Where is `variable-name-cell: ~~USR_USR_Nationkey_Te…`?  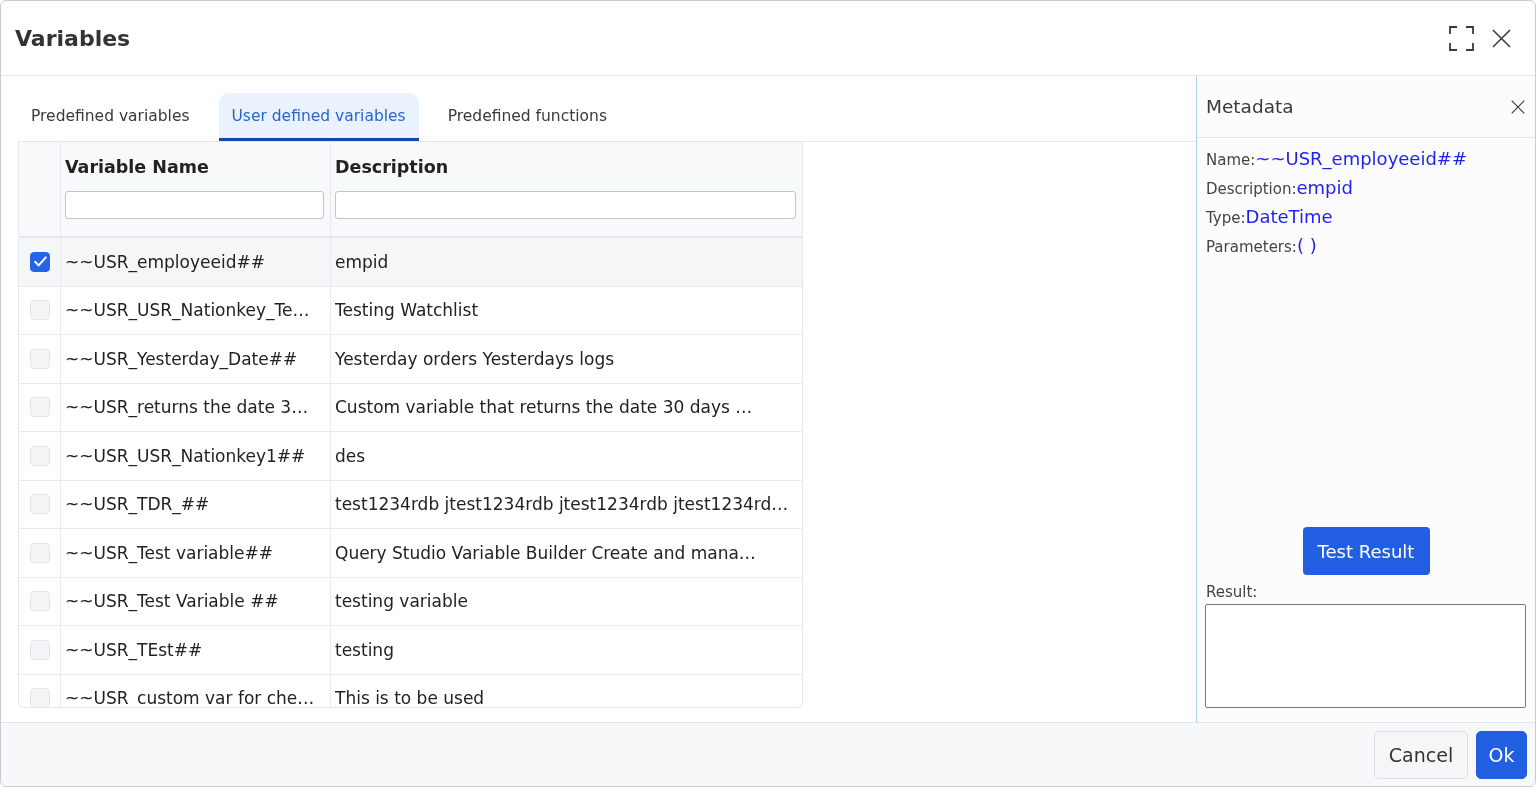
variable-name-cell: ~~USR_USR_Nationkey_Te… is located at coordinates (187, 310).